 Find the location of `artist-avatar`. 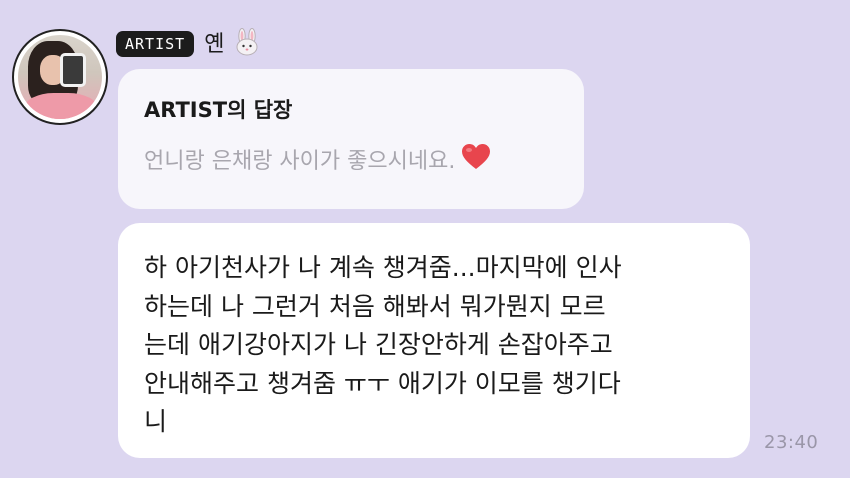

artist-avatar is located at coordinates (60, 77).